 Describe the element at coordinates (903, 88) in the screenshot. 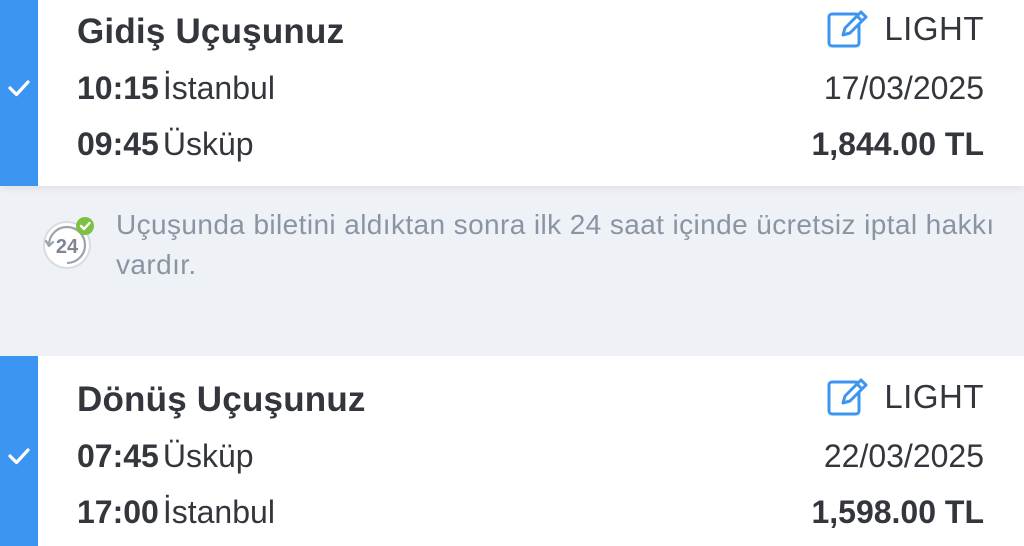

I see `outbound-date: 17/03/2025` at that location.